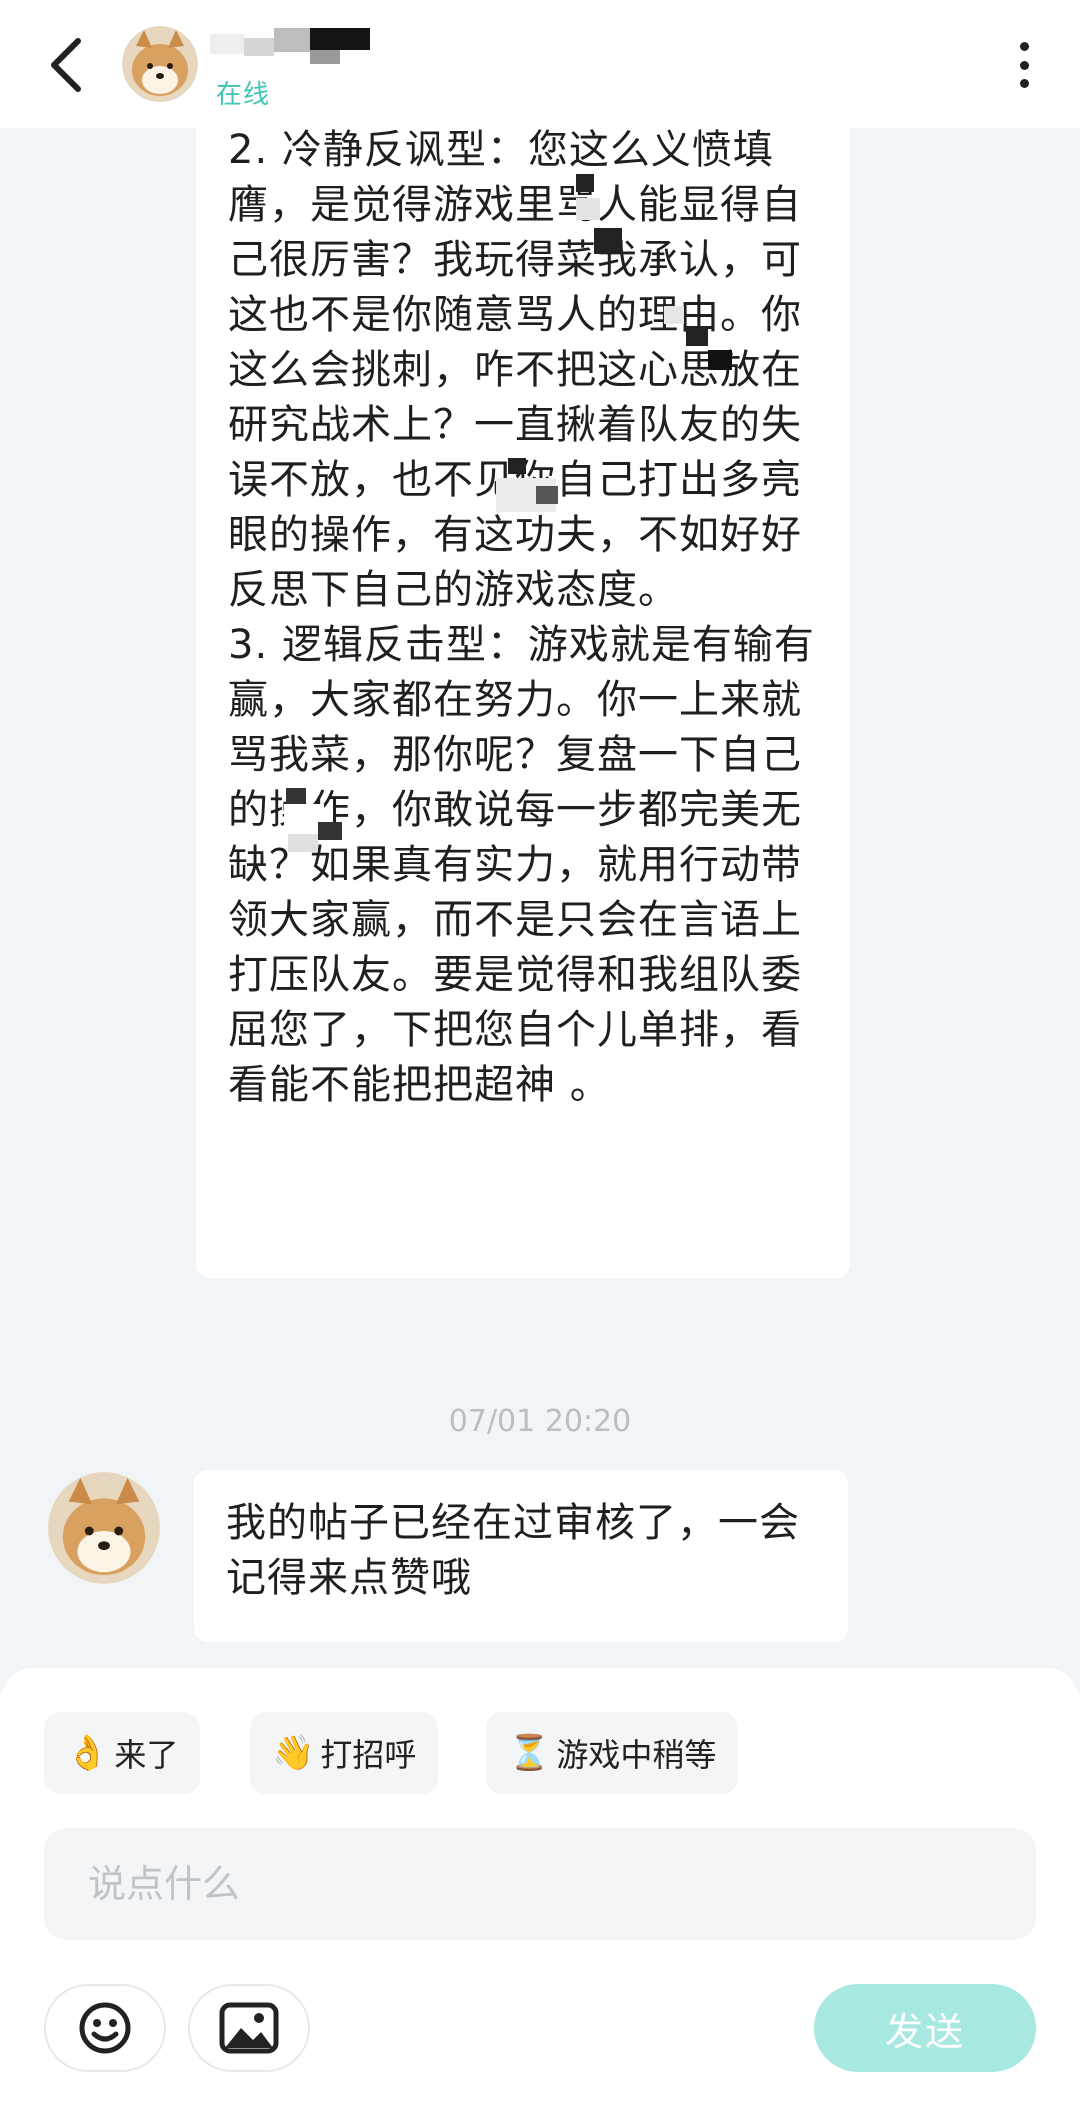 This screenshot has width=1080, height=2120. Describe the element at coordinates (160, 64) in the screenshot. I see `contact-avatar` at that location.